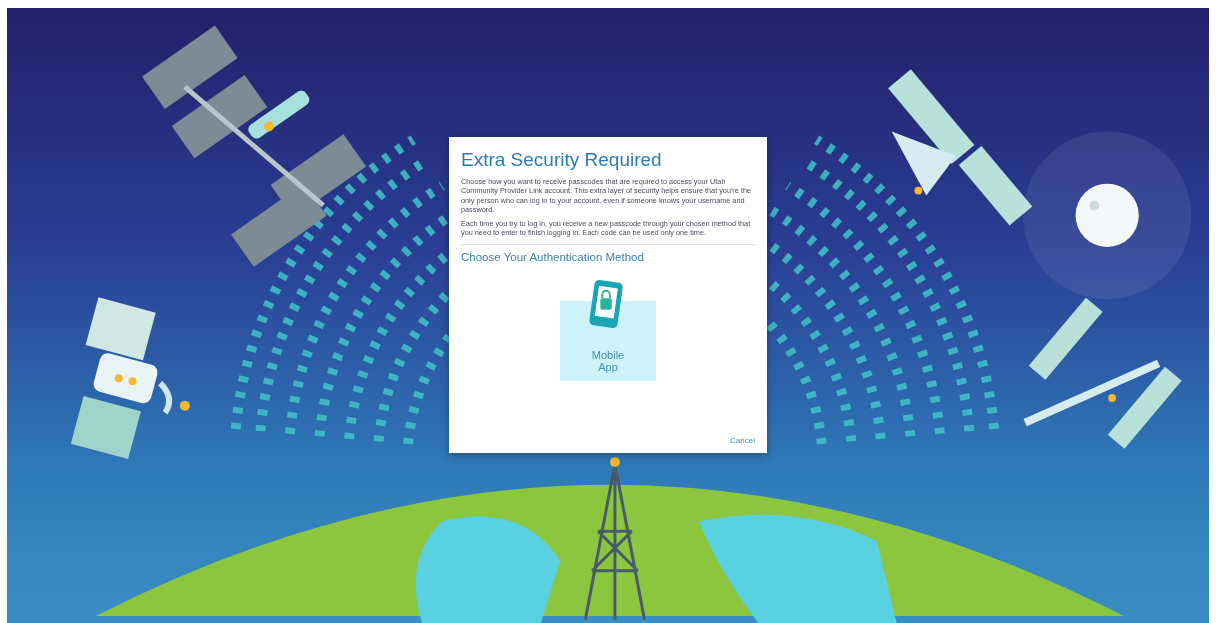 Image resolution: width=1216 pixels, height=623 pixels. I want to click on dialog-title: Extra Security Required, so click(562, 160).